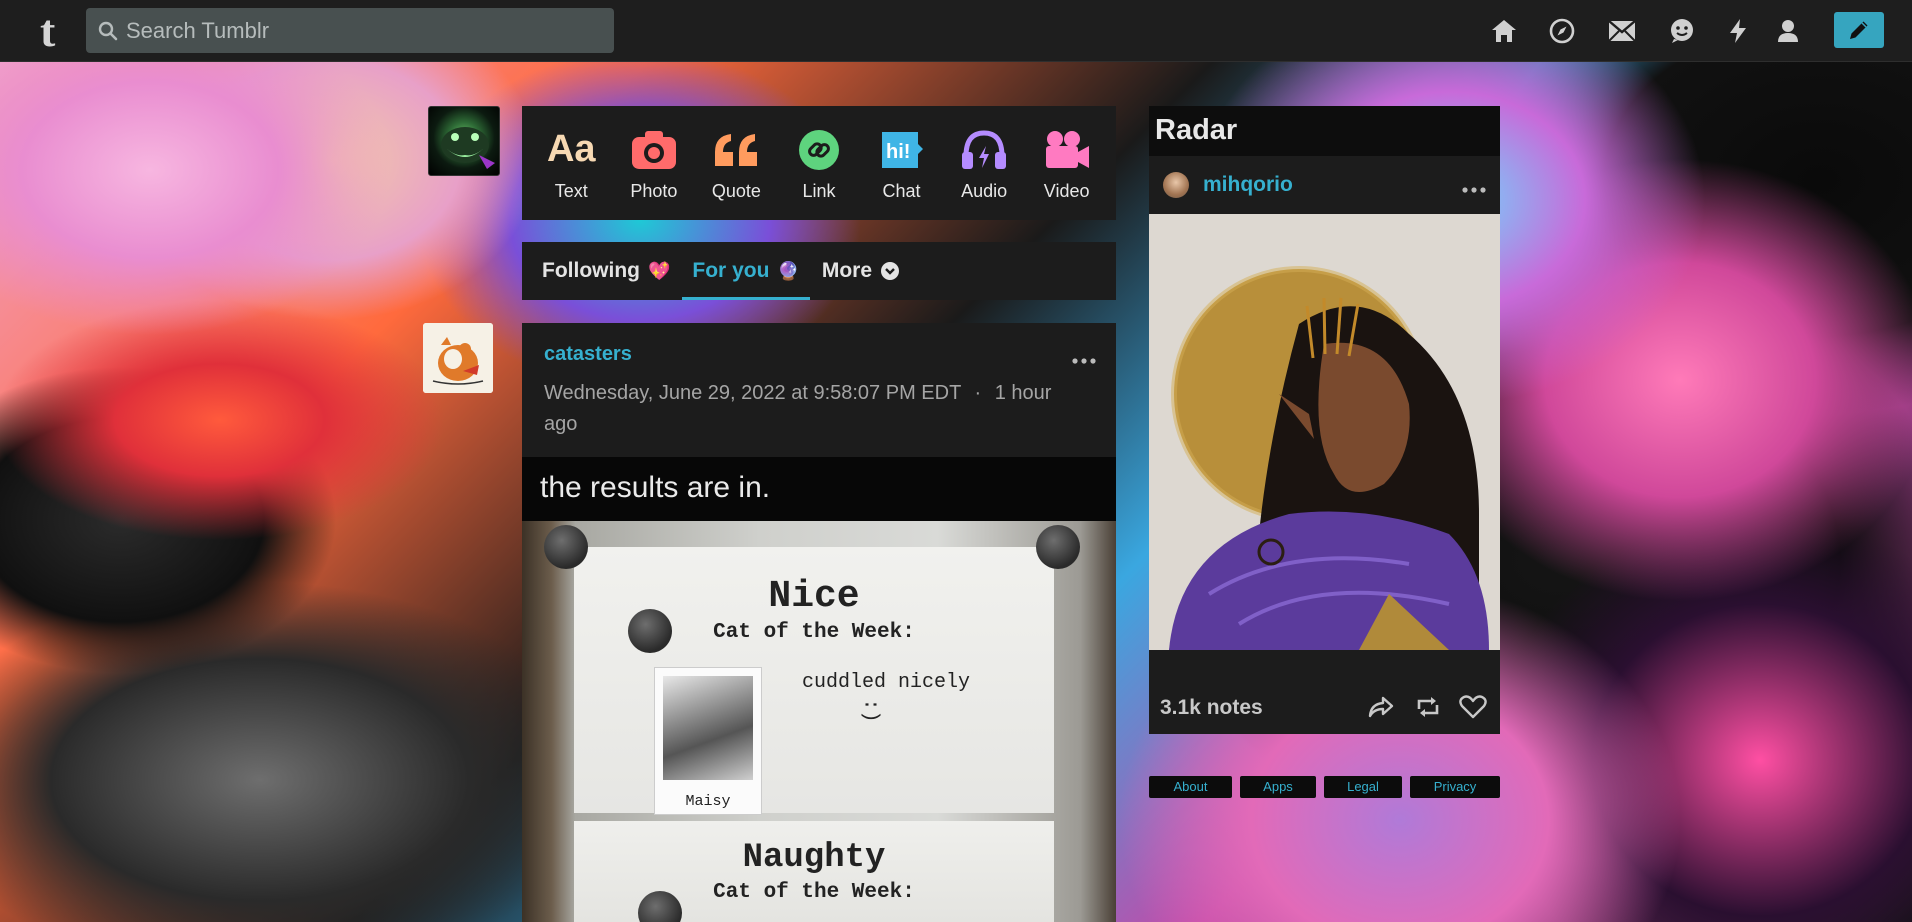  Describe the element at coordinates (956, 31) in the screenshot. I see `top-bar: t` at that location.